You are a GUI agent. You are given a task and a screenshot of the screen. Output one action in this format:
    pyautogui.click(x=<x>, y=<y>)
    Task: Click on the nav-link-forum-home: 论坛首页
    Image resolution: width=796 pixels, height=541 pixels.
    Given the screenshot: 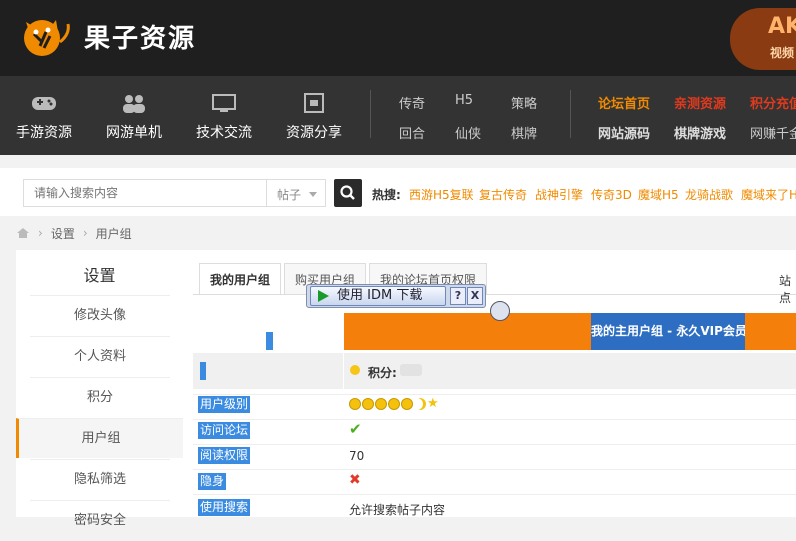 What is the action you would take?
    pyautogui.click(x=624, y=102)
    